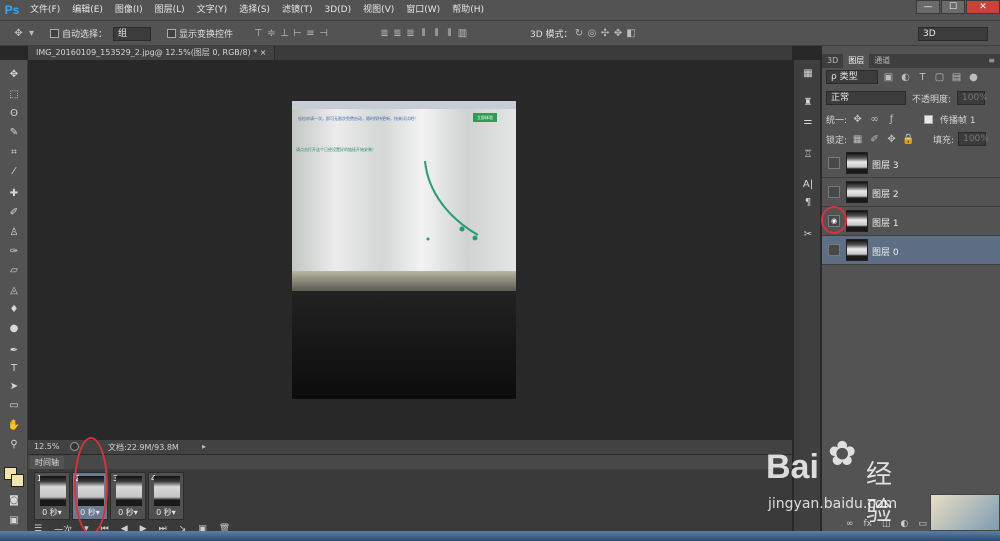 The height and width of the screenshot is (541, 1000). I want to click on layer-name: 图层 1, so click(885, 222).